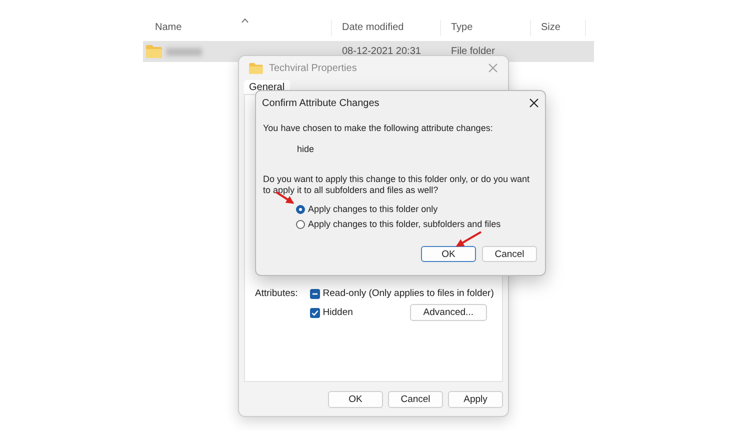  What do you see at coordinates (306, 149) in the screenshot?
I see `attribute-change: hide` at bounding box center [306, 149].